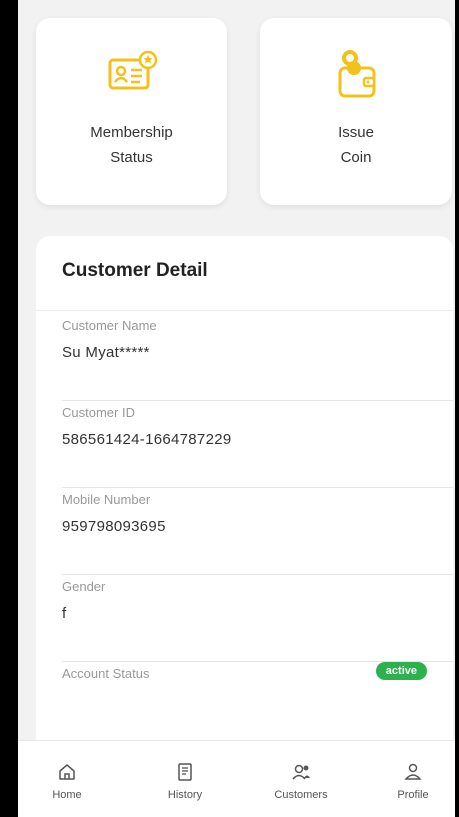 The height and width of the screenshot is (817, 459). Describe the element at coordinates (356, 111) in the screenshot. I see `issue-coin-card: Issue Coin` at that location.